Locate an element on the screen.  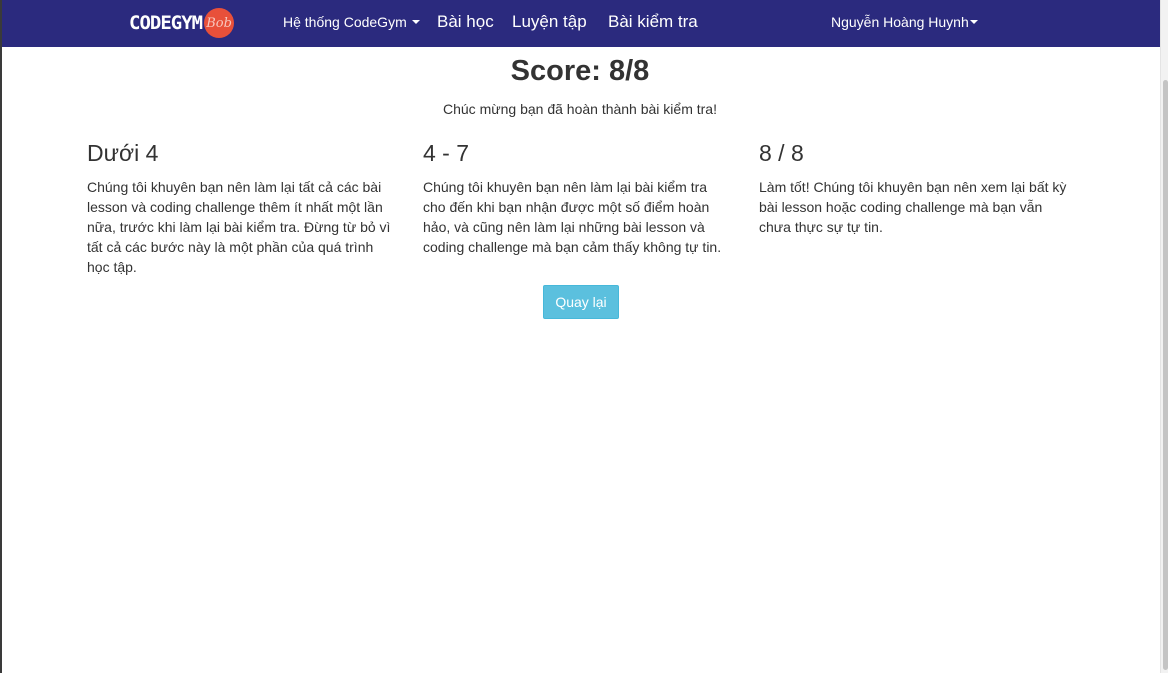
scrollbar-thumb is located at coordinates (1165, 375).